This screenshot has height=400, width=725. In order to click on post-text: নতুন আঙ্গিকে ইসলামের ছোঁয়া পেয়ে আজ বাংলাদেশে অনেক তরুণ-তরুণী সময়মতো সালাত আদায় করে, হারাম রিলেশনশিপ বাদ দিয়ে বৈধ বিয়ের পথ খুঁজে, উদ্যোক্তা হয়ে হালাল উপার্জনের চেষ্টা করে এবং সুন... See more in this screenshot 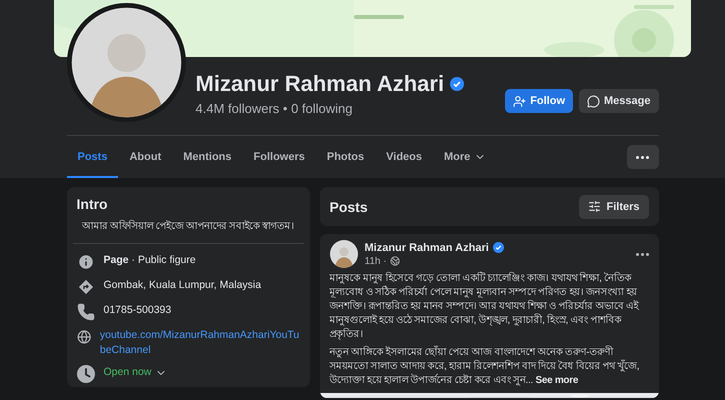, I will do `click(485, 367)`.